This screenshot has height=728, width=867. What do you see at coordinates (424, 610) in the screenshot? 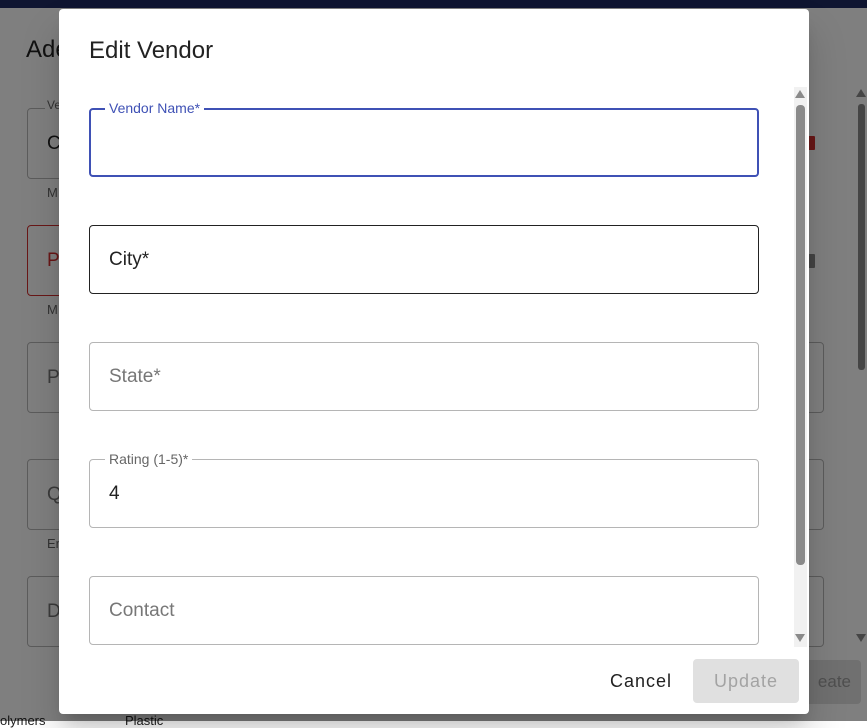
I see `contact-field: Contact` at bounding box center [424, 610].